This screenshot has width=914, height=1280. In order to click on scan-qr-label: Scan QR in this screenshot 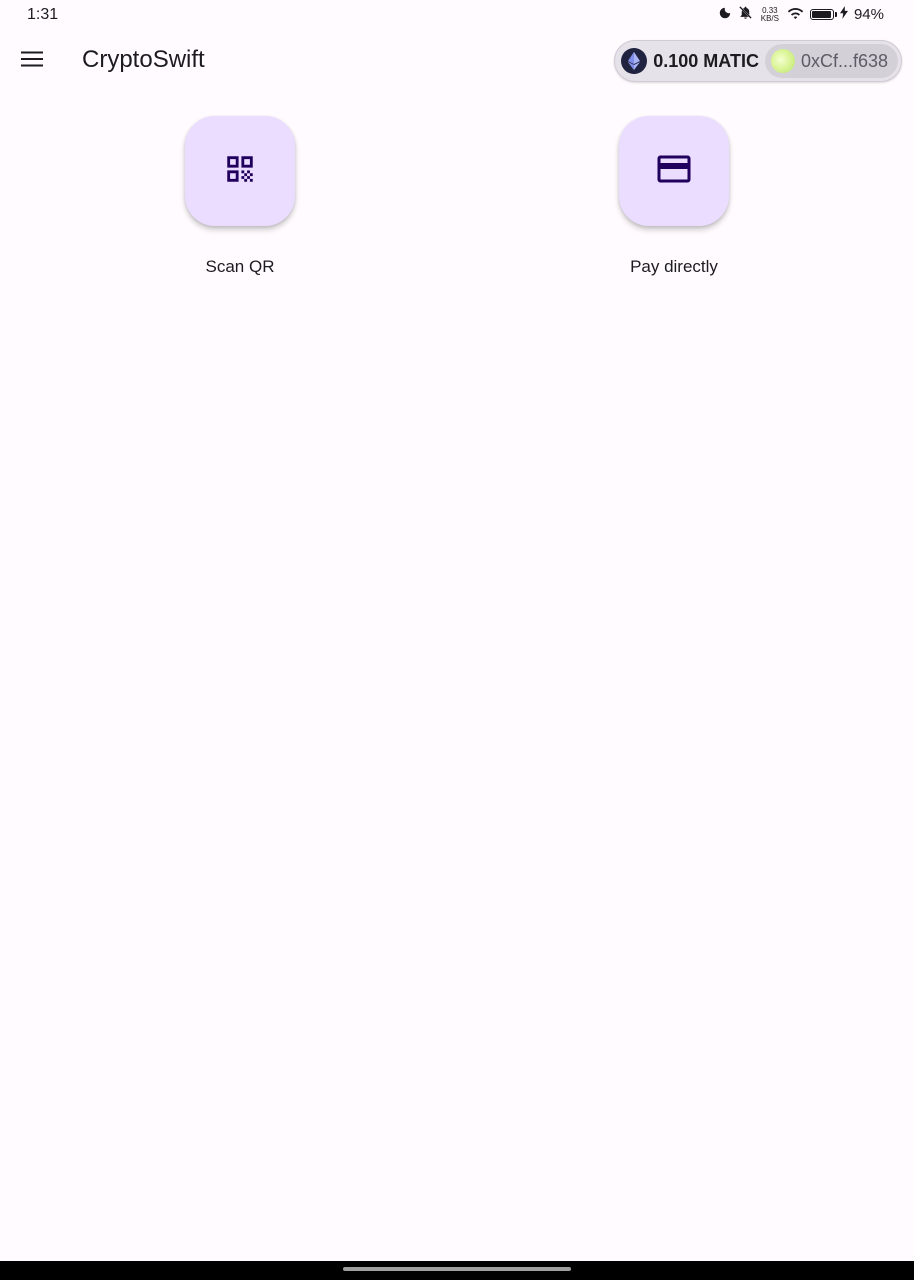, I will do `click(240, 266)`.